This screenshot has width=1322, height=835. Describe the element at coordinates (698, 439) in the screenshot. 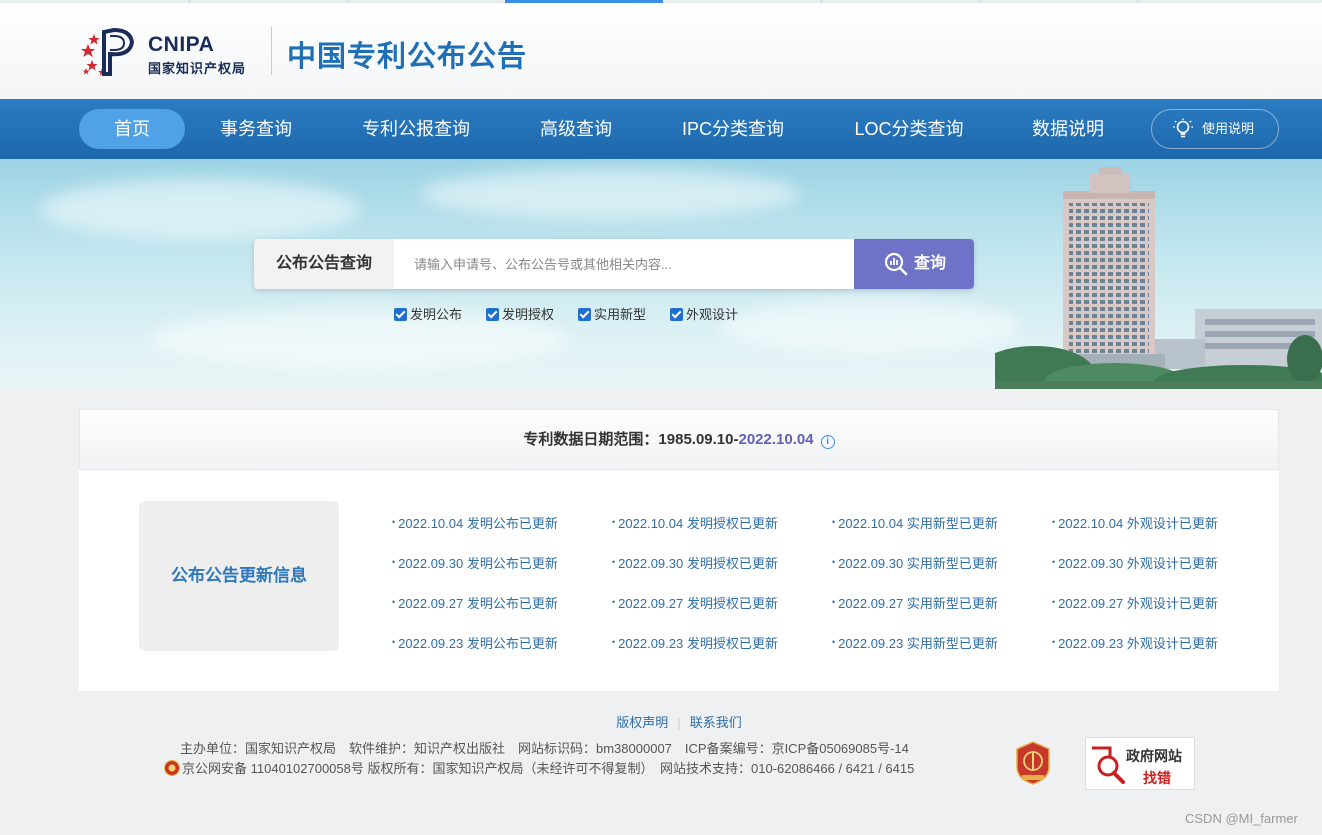

I see `date-range-start: 1985.09.10-` at that location.